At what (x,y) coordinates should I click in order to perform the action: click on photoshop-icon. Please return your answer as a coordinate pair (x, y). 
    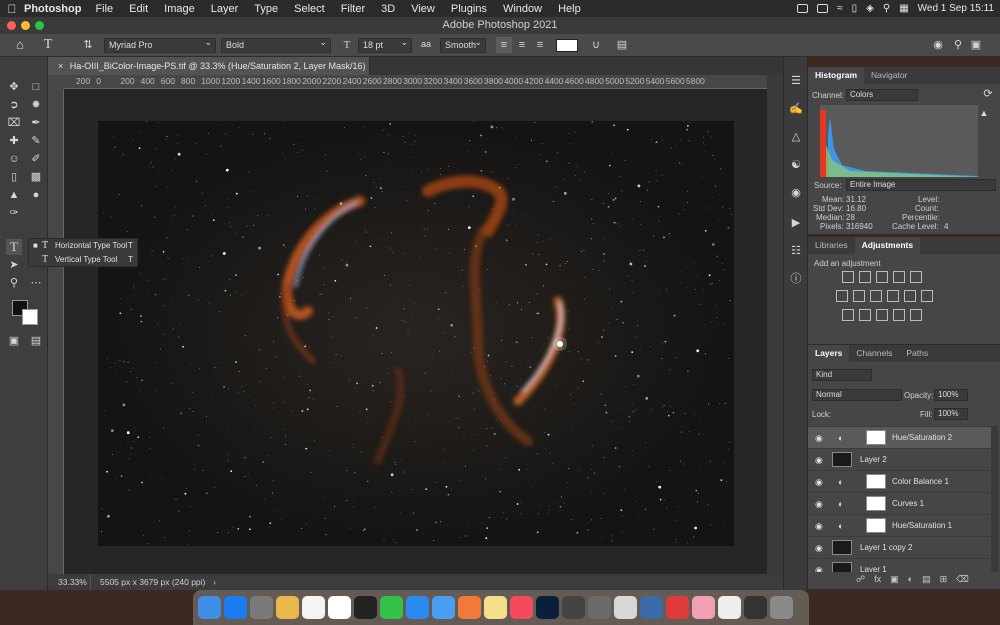
    Looking at the image, I should click on (547, 607).